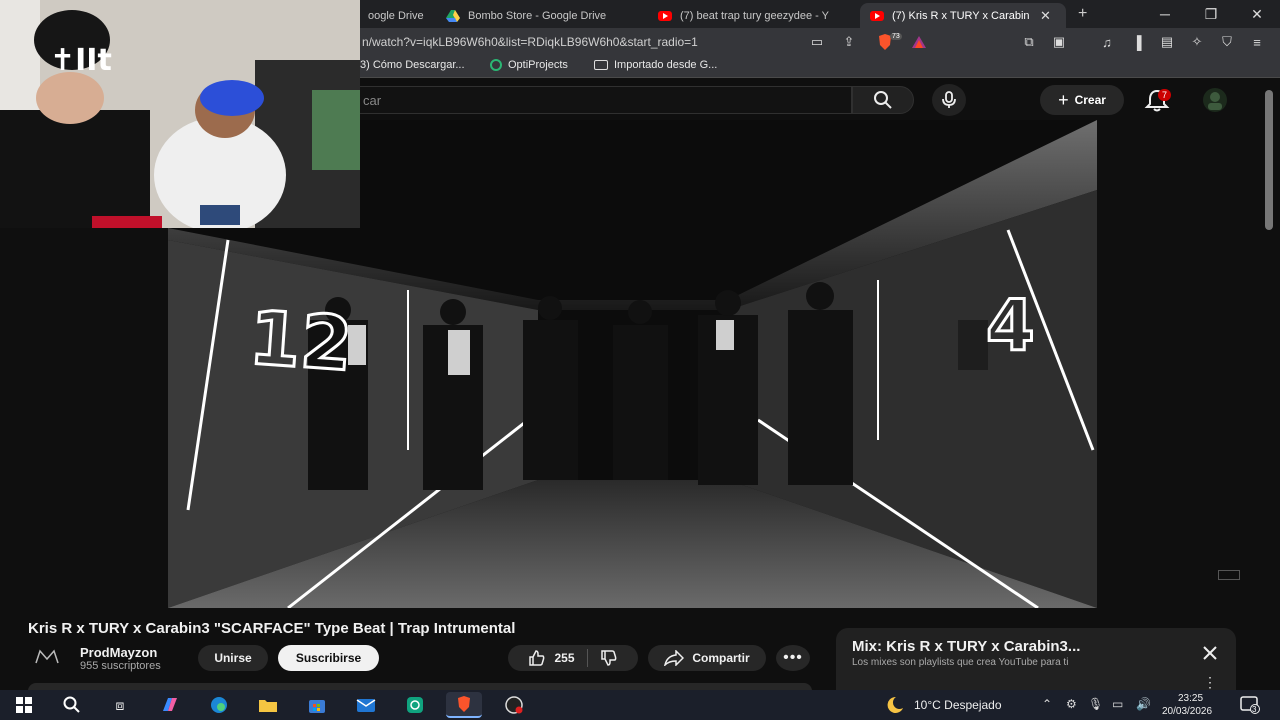  I want to click on taskbar-search, so click(72, 705).